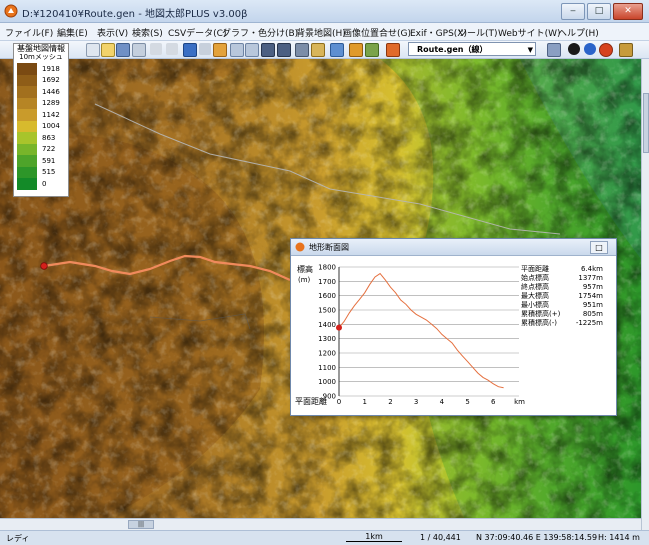 Image resolution: width=649 pixels, height=545 pixels. What do you see at coordinates (535, 287) in the screenshot?
I see `stat-label: 終点標高` at bounding box center [535, 287].